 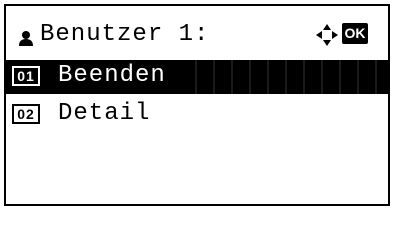 I want to click on menu-item-detail: 02 Detail, so click(x=197, y=115).